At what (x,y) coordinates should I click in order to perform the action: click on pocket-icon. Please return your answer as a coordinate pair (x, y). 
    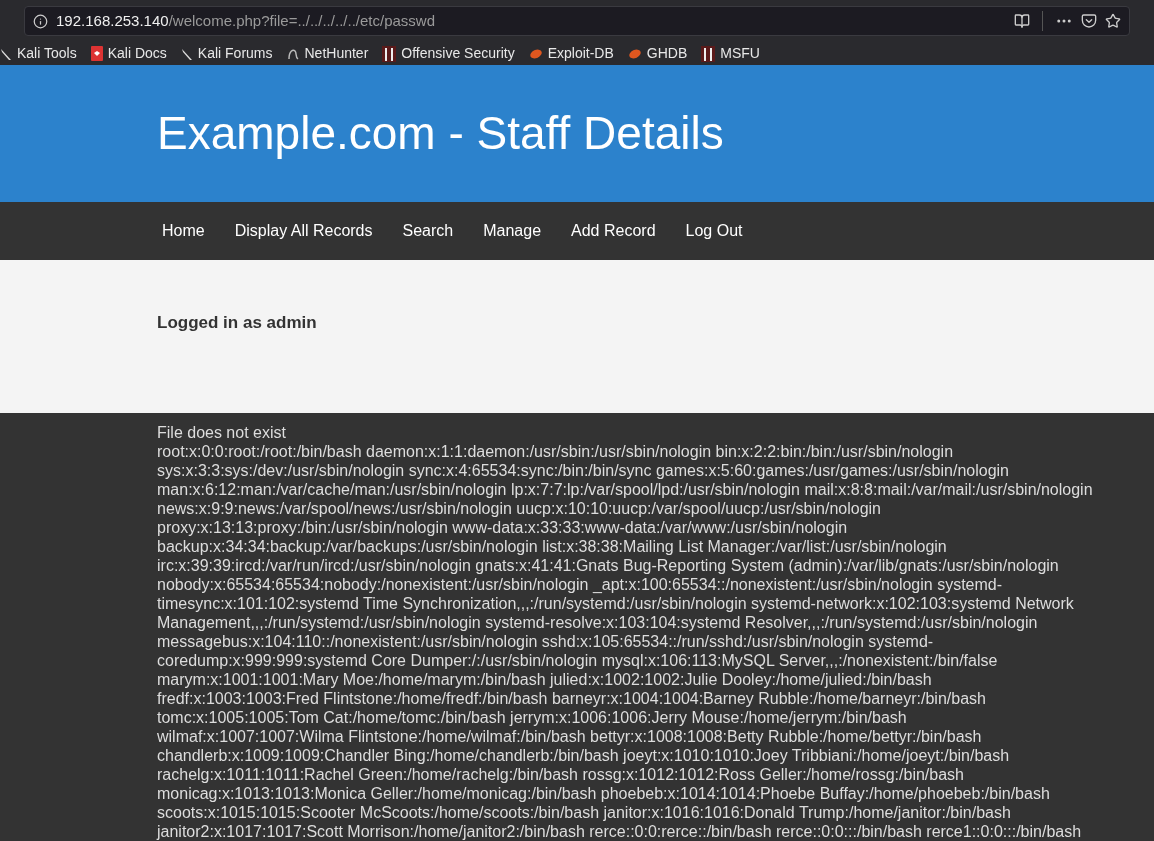
    Looking at the image, I should click on (1089, 21).